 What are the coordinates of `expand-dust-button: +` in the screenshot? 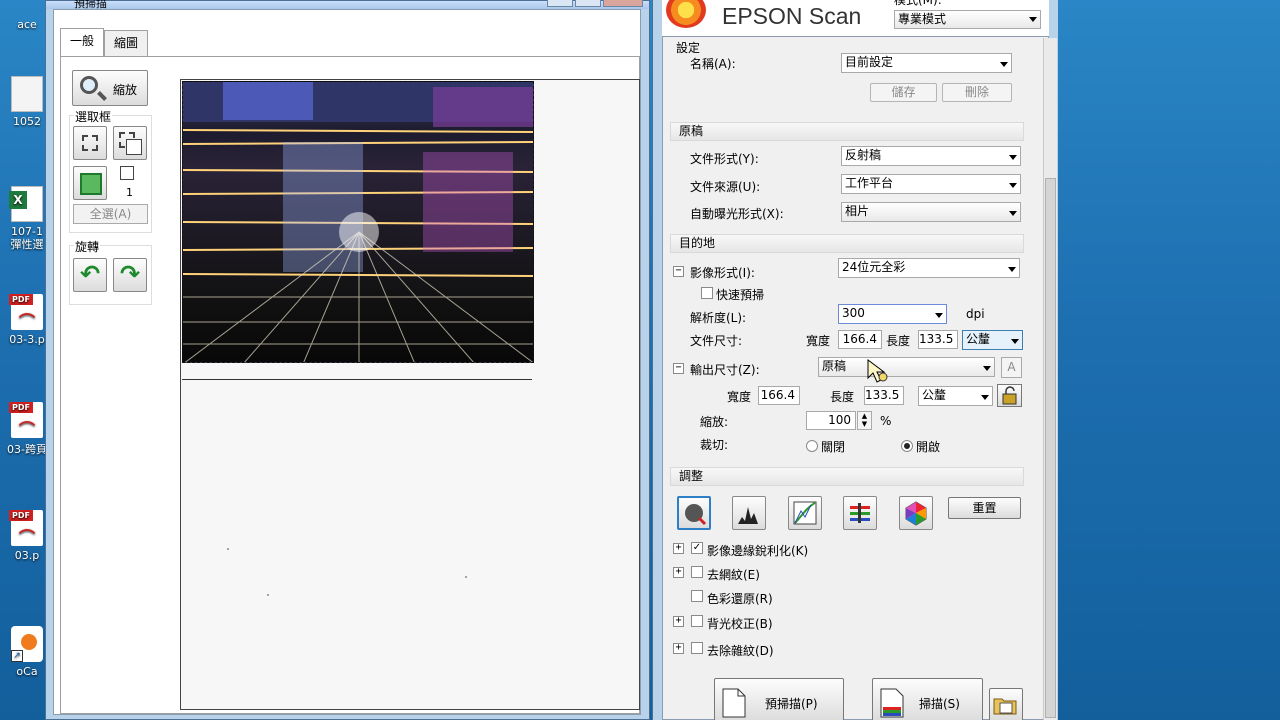 It's located at (678, 648).